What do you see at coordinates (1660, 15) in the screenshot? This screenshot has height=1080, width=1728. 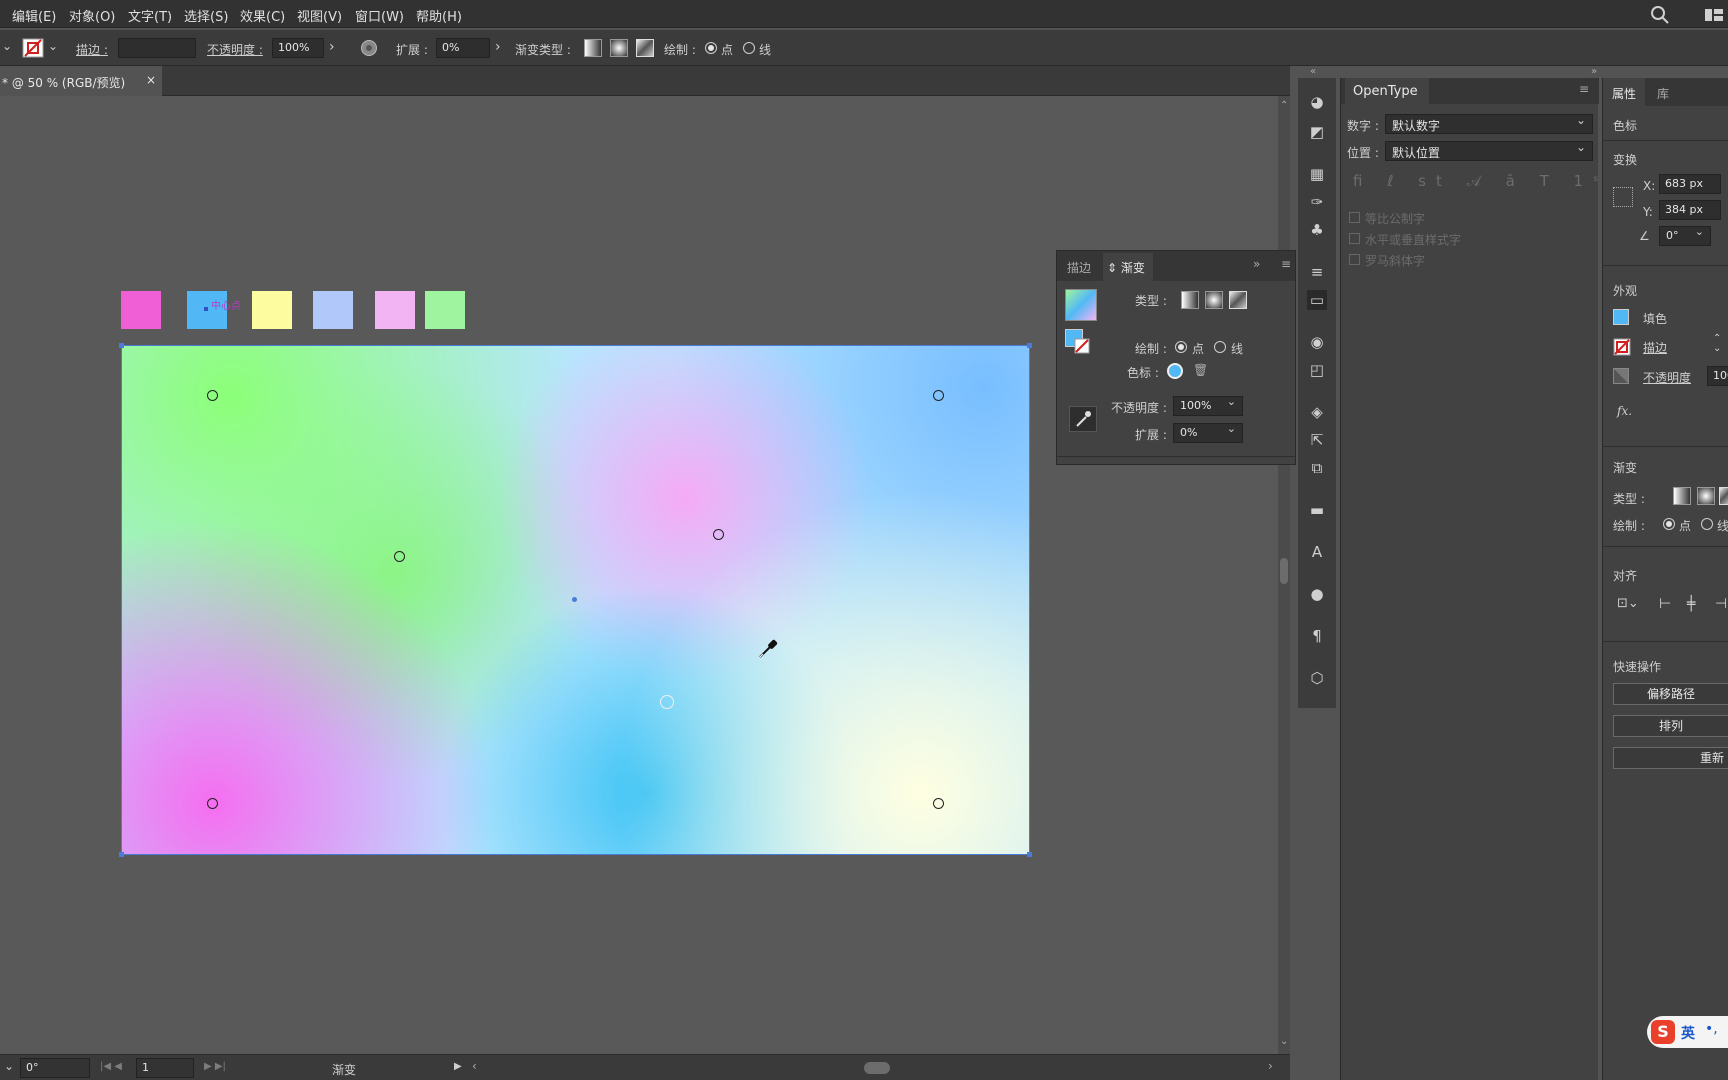 I see `search-icon` at bounding box center [1660, 15].